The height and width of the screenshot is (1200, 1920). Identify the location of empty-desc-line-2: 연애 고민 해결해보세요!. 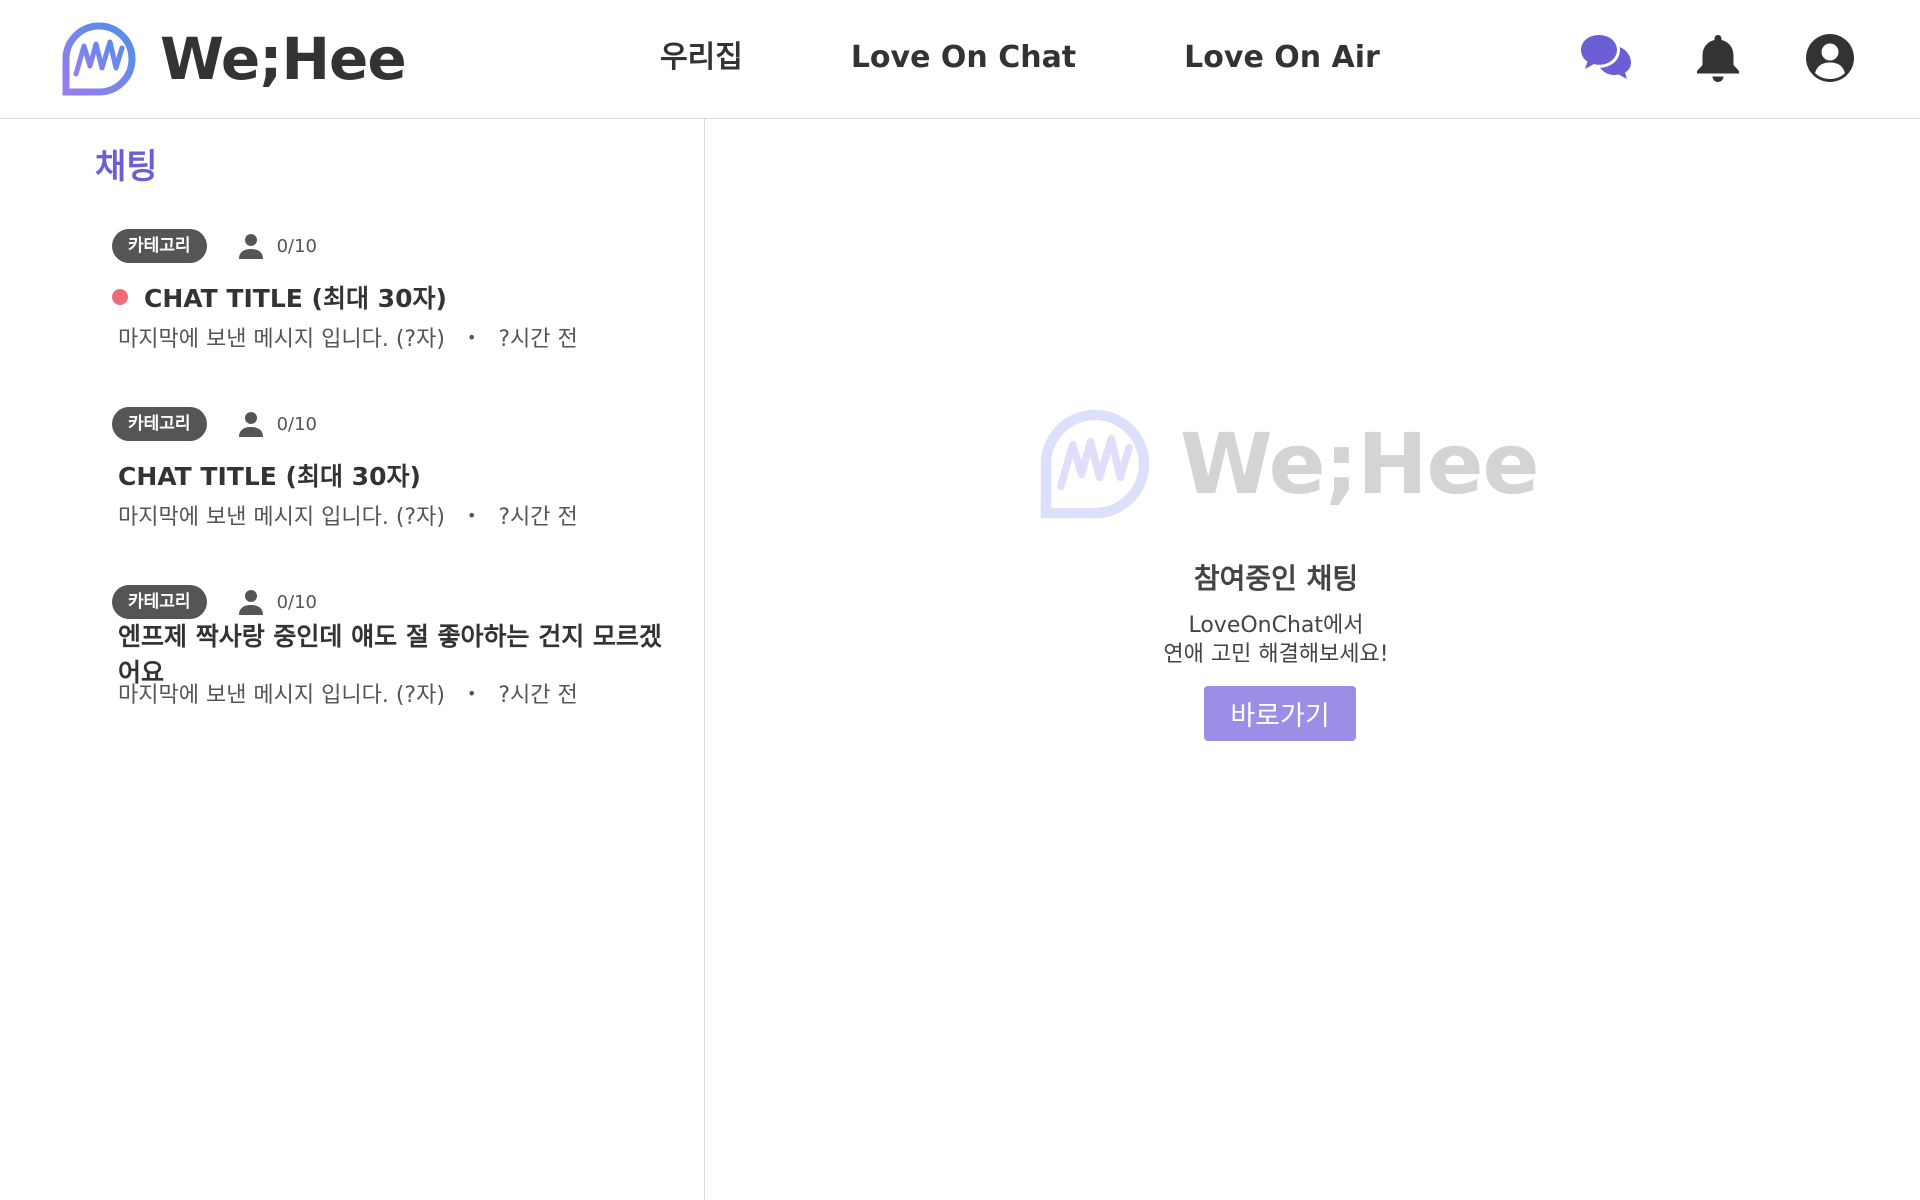
(1276, 654).